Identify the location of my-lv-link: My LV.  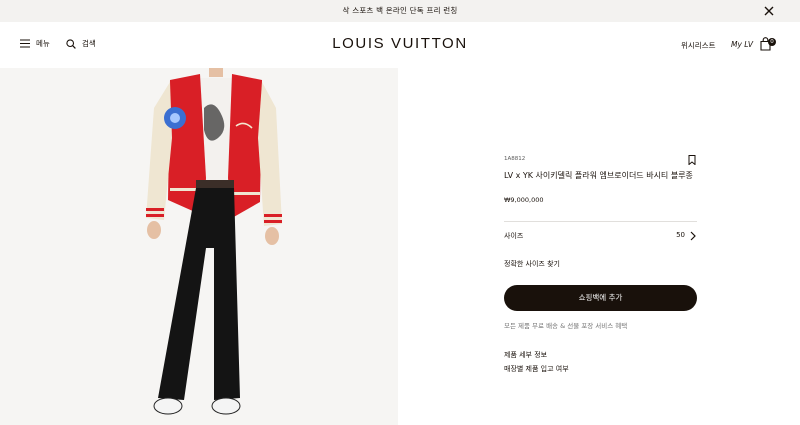
(742, 44).